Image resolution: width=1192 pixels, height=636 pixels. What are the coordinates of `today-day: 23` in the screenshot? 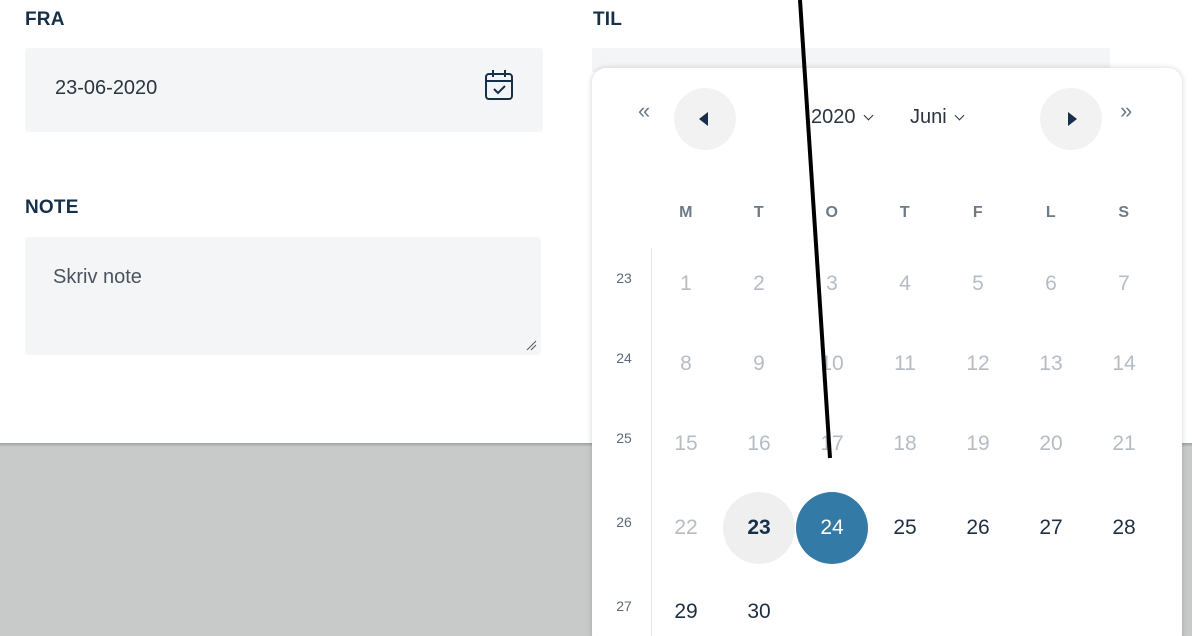 It's located at (759, 528).